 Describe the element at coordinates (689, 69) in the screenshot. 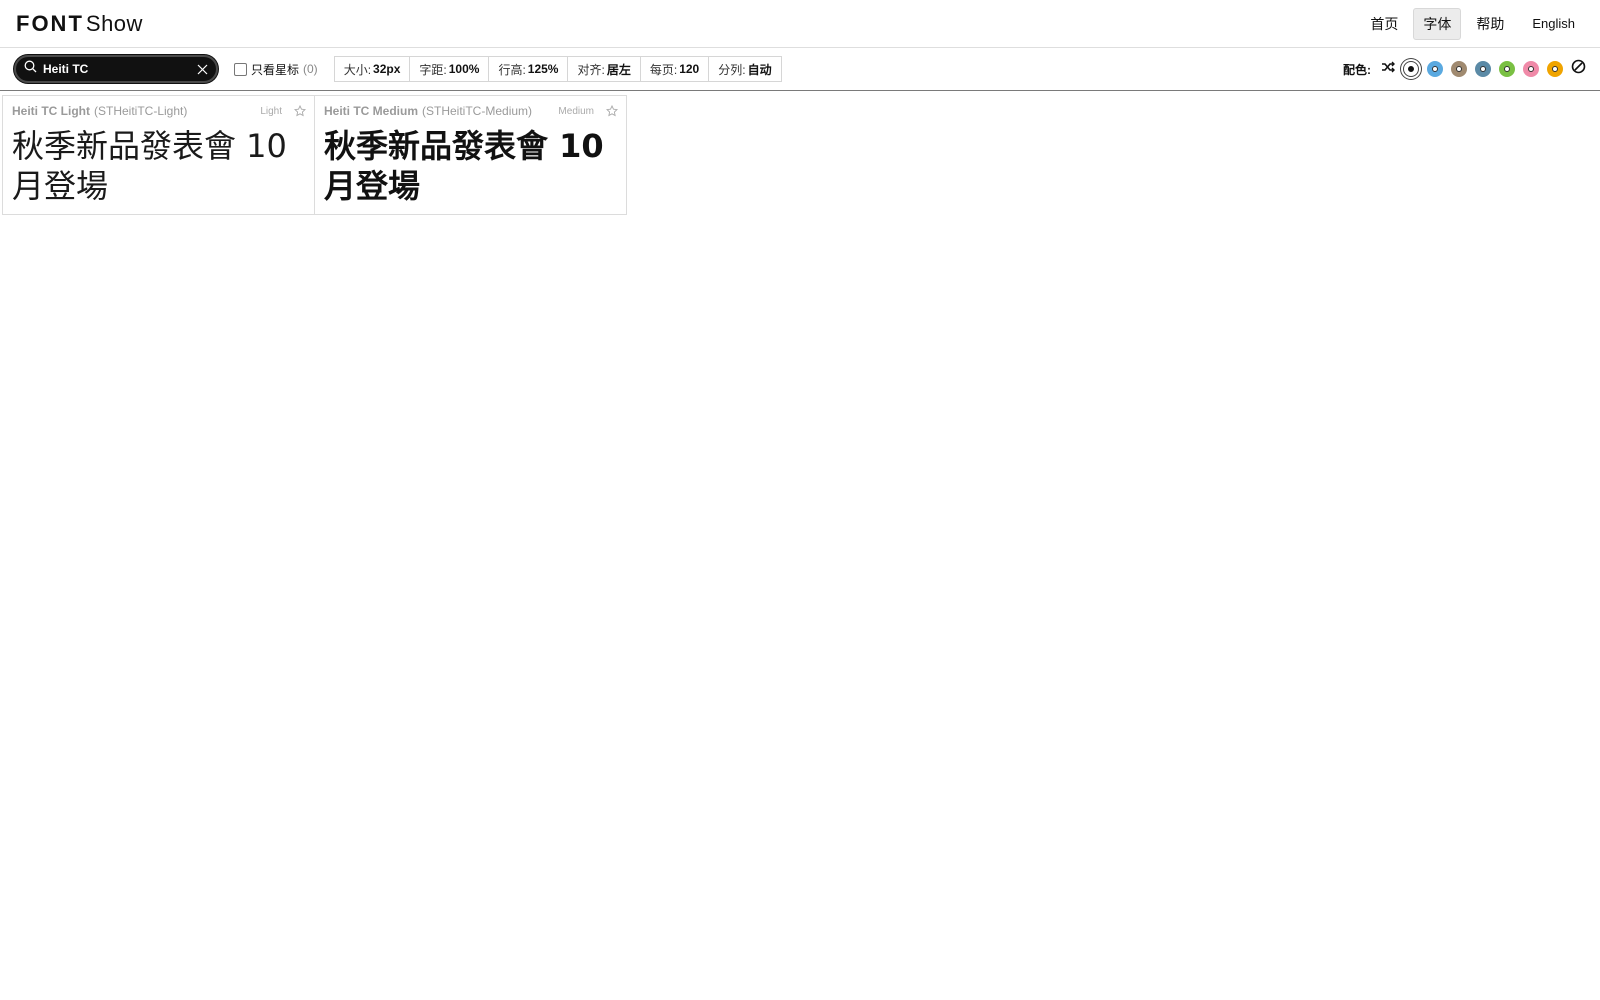

I see `setting-per-page-value: 120` at that location.